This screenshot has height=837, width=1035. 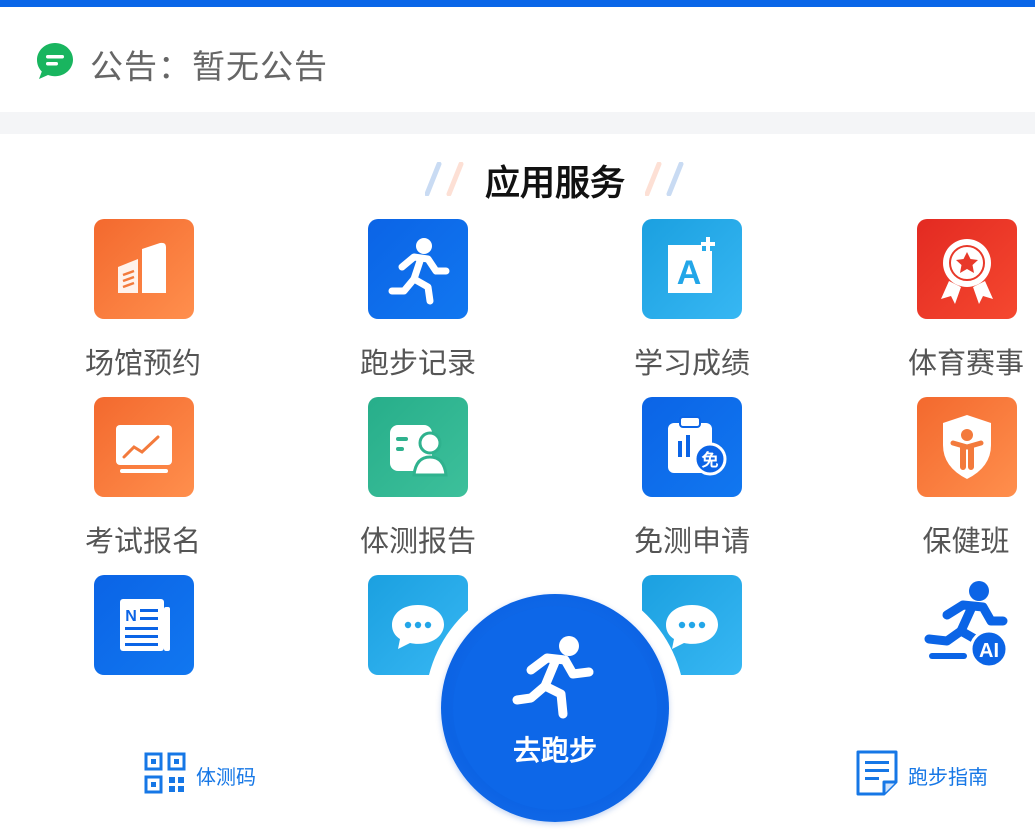 I want to click on ai-runner-icon: AI, so click(x=966, y=625).